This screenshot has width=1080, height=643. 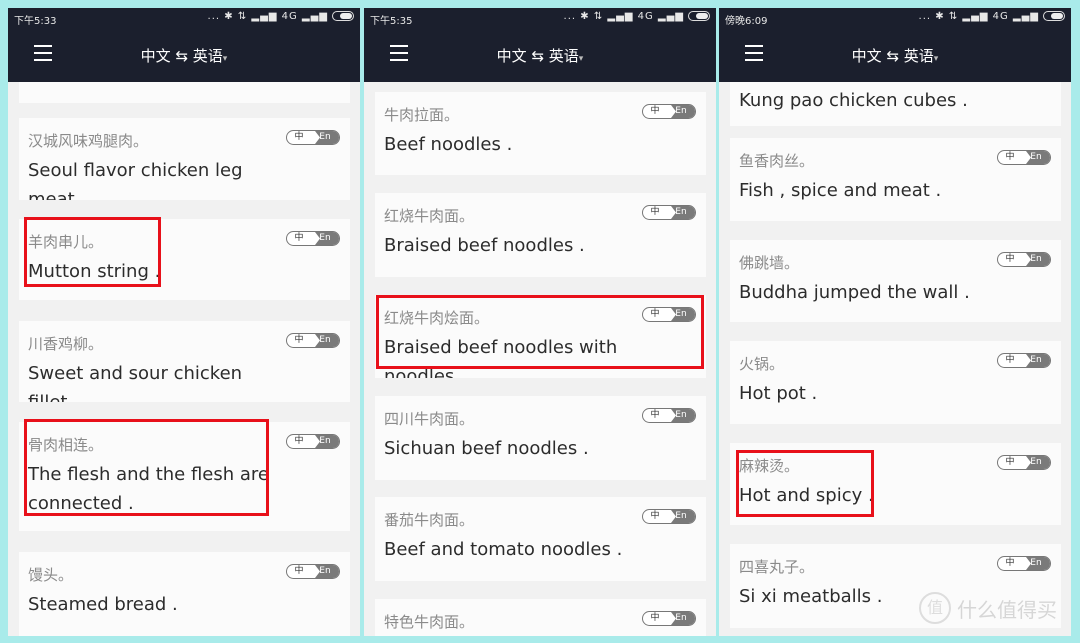 What do you see at coordinates (895, 382) in the screenshot?
I see `phrase-card: 火锅。 中 En Hot pot .` at bounding box center [895, 382].